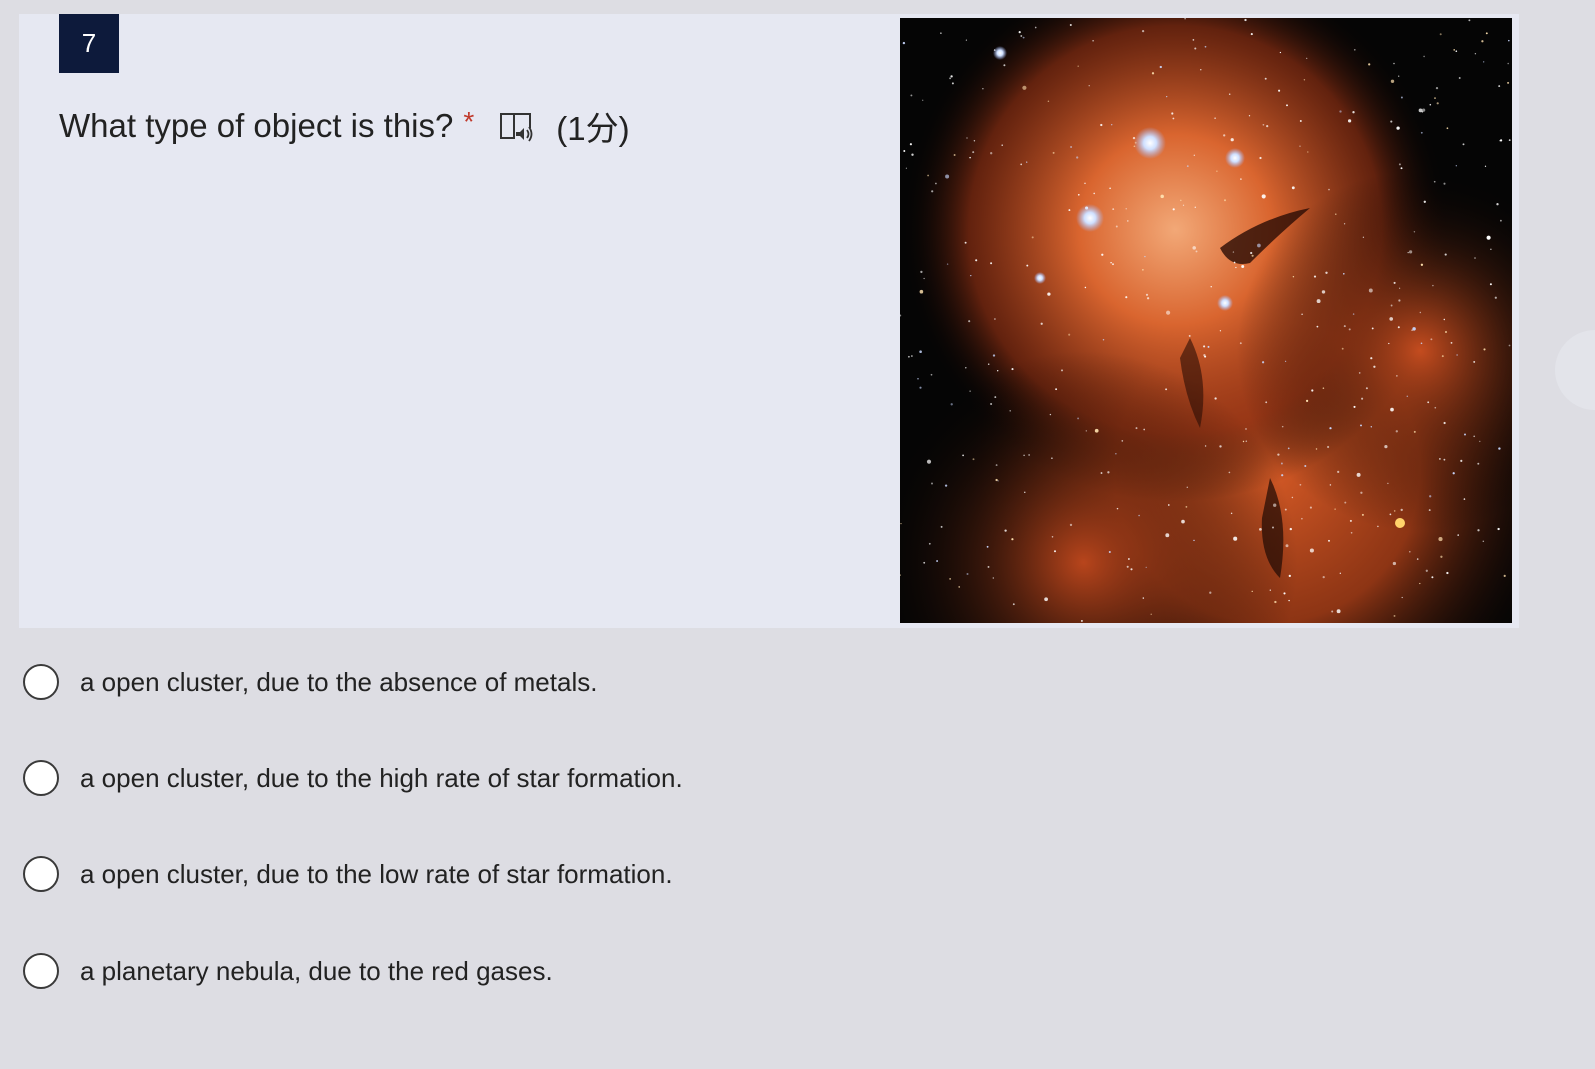 This screenshot has height=1069, width=1595. I want to click on question-number-badge: 7, so click(89, 43).